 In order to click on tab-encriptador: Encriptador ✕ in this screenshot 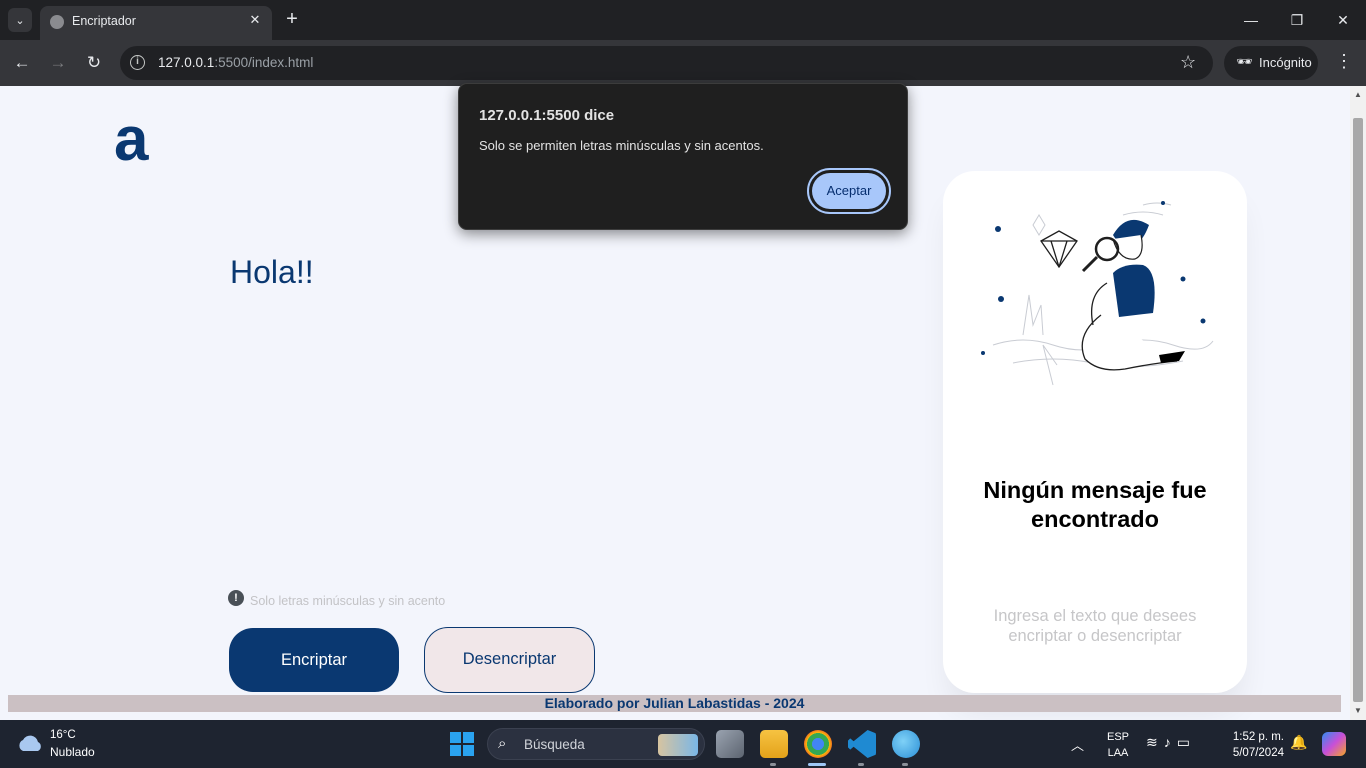, I will do `click(156, 23)`.